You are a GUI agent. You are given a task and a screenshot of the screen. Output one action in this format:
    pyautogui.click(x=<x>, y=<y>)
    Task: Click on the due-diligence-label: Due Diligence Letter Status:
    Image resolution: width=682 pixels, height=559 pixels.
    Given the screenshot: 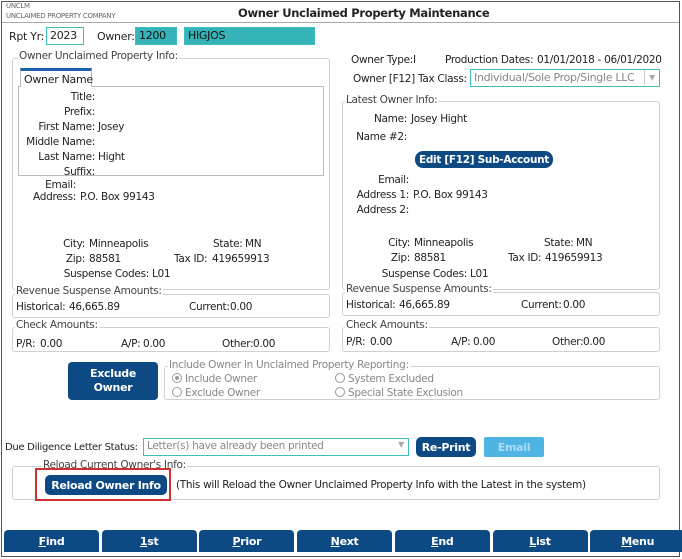 What is the action you would take?
    pyautogui.click(x=71, y=447)
    